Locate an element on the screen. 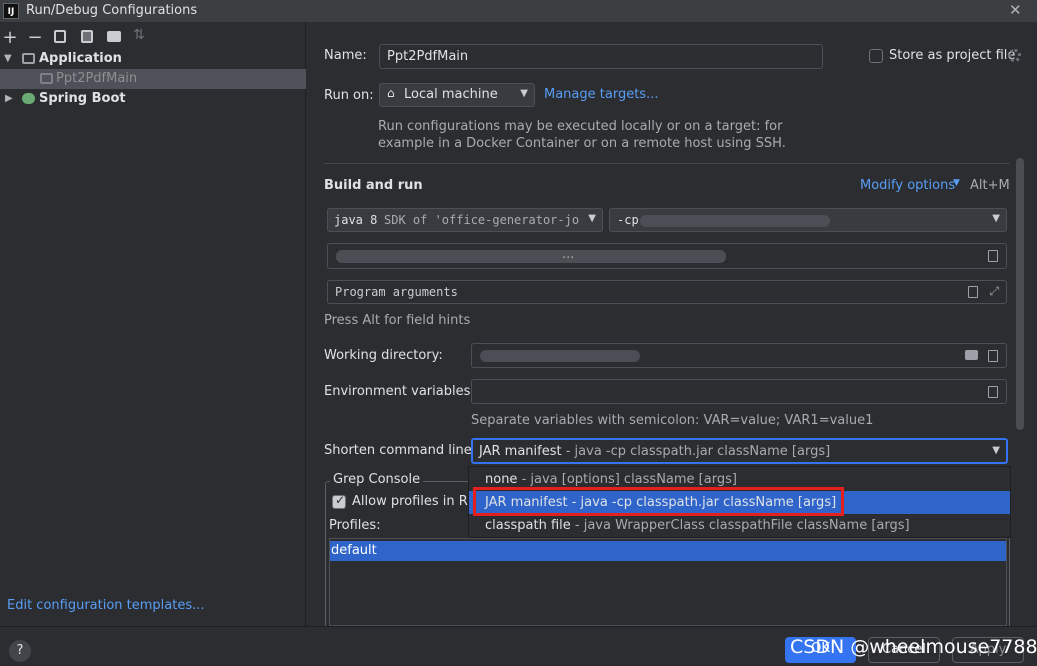 The width and height of the screenshot is (1037, 666). divider is located at coordinates (667, 163).